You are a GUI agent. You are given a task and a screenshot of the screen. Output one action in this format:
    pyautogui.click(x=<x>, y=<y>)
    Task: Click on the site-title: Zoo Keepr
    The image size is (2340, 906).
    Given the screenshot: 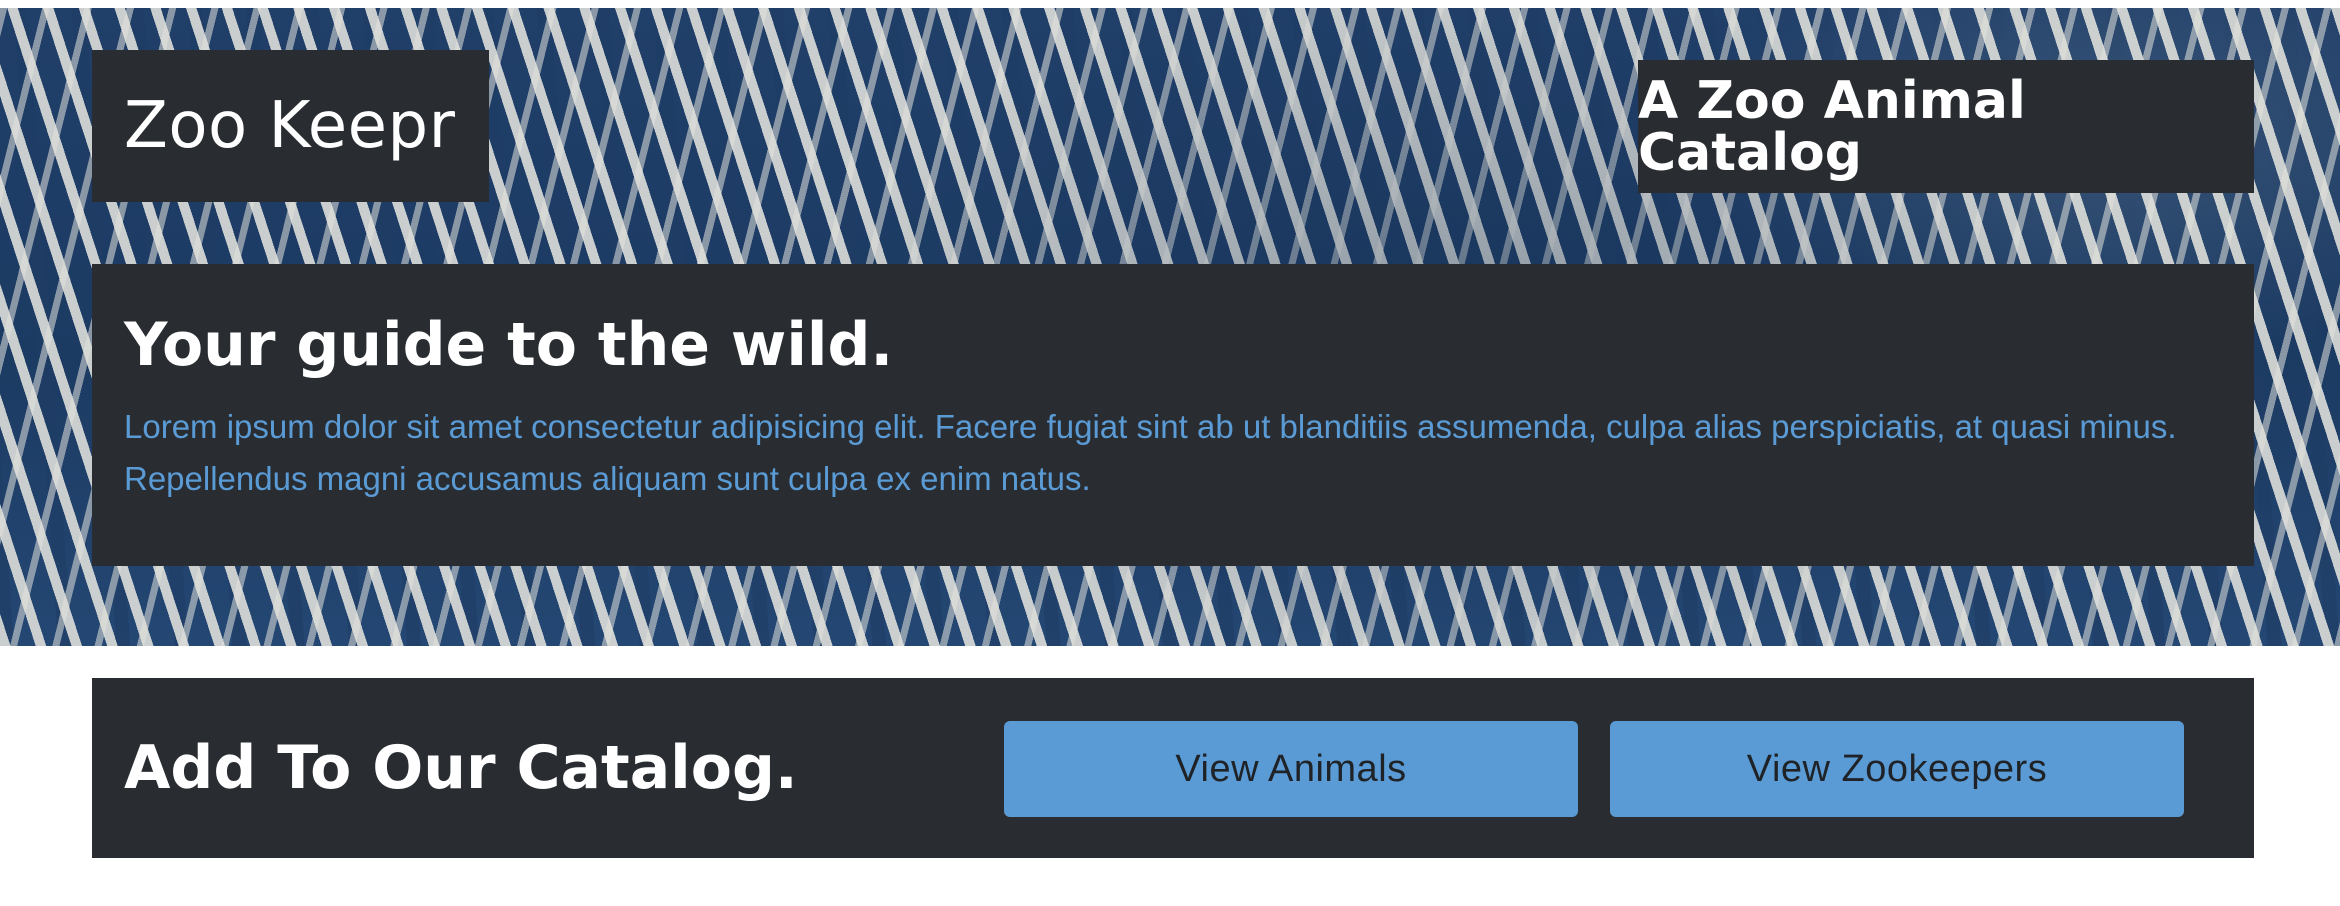 What is the action you would take?
    pyautogui.click(x=289, y=126)
    